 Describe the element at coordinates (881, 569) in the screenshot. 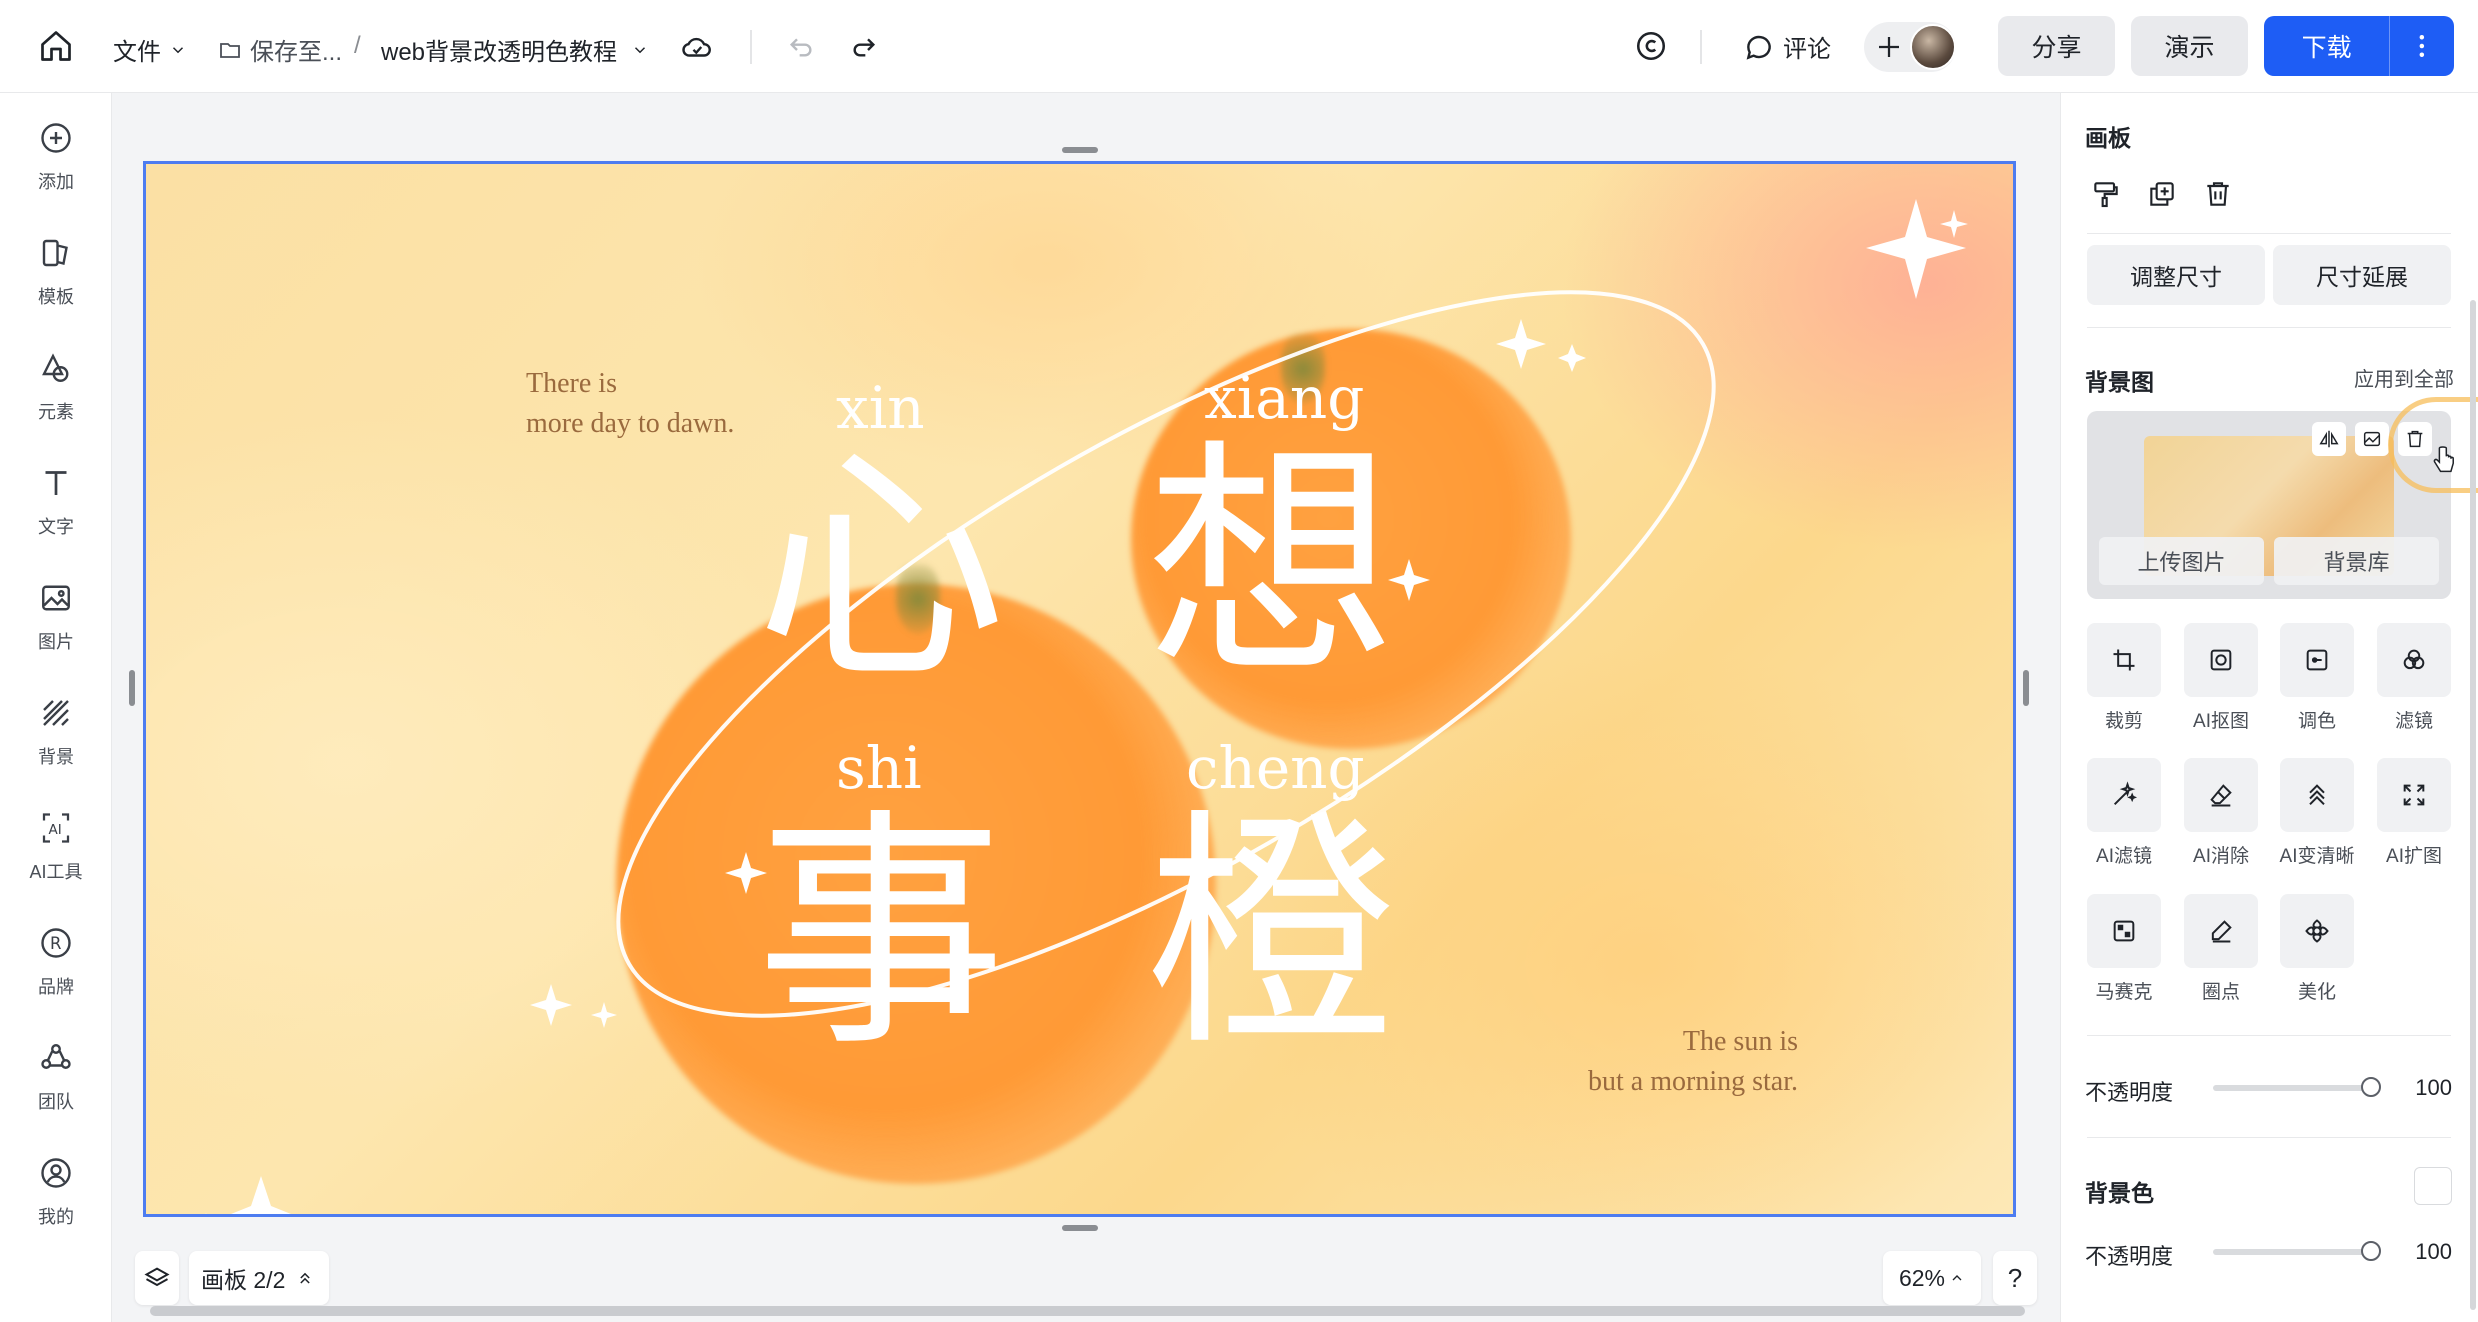

I see `hanzi-xin: 心` at that location.